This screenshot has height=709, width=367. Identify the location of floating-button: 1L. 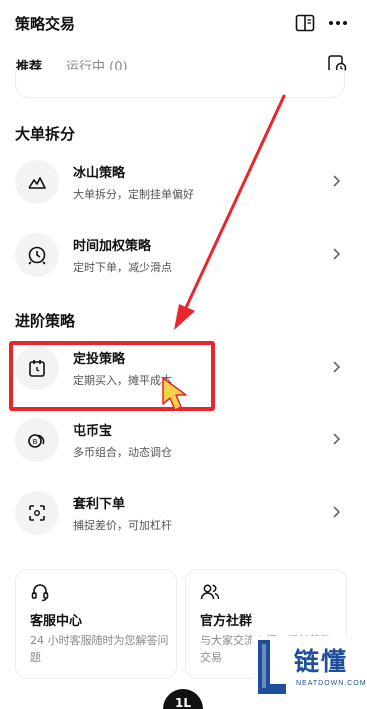
(183, 699).